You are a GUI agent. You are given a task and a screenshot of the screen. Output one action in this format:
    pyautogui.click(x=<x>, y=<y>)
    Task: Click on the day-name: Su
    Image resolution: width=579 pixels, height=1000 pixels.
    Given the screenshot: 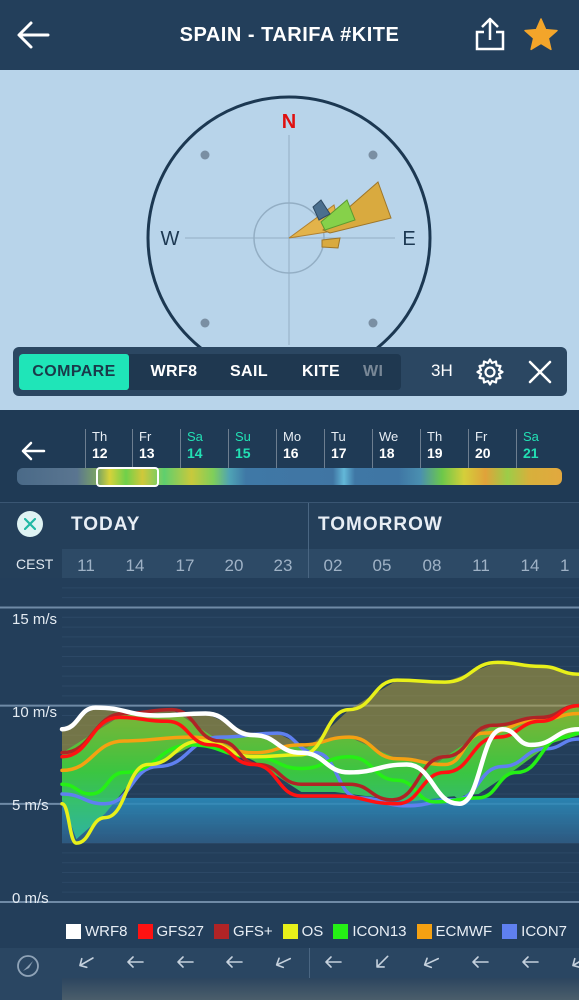 What is the action you would take?
    pyautogui.click(x=243, y=436)
    